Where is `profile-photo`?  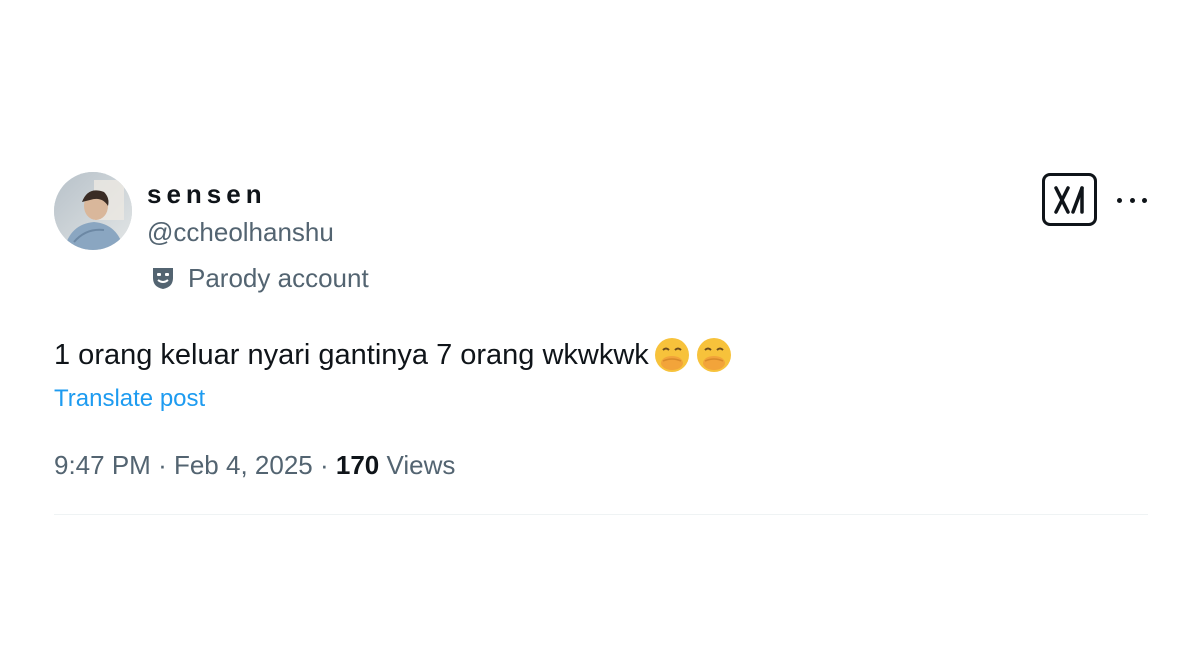
profile-photo is located at coordinates (93, 211).